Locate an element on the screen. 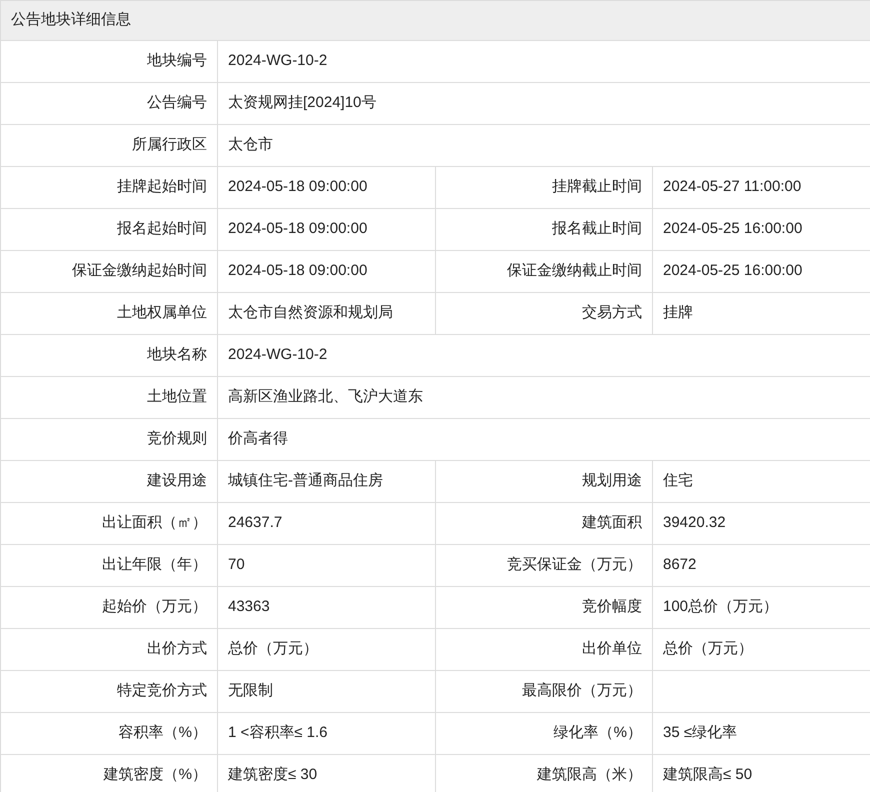 The height and width of the screenshot is (792, 870). field-label: 所属行政区 is located at coordinates (109, 145).